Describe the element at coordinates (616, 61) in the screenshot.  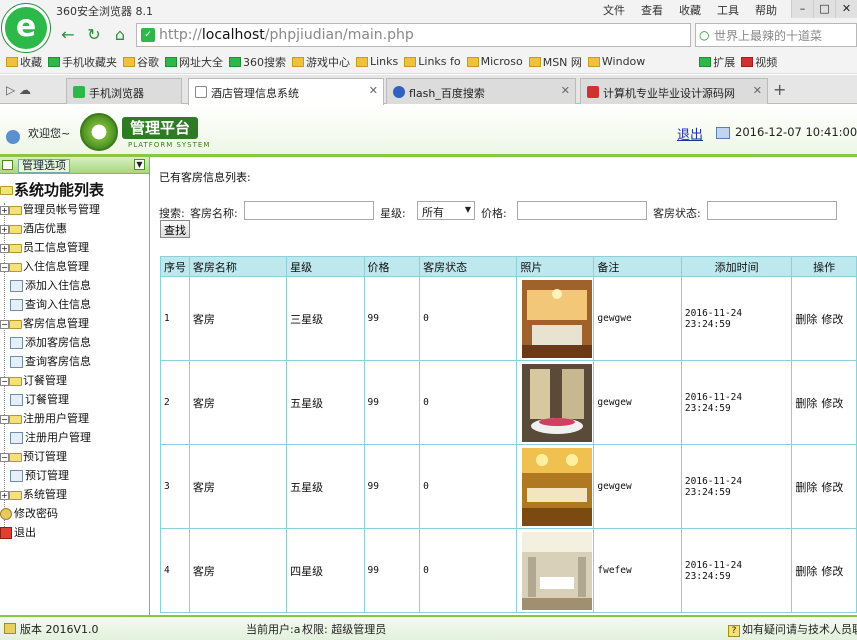
I see `bookmark-windows: Window` at that location.